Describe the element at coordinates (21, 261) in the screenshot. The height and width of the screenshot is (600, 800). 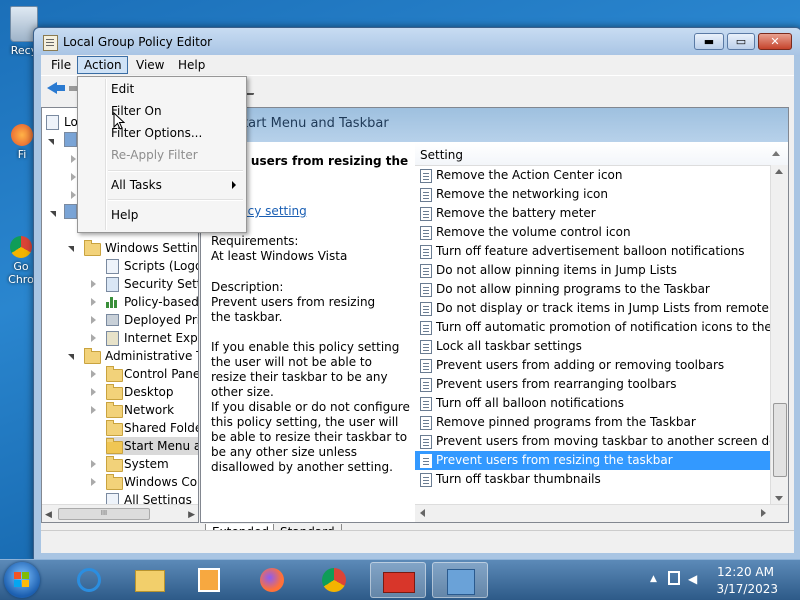
I see `chrome-desktop-icon: Go Chro` at that location.